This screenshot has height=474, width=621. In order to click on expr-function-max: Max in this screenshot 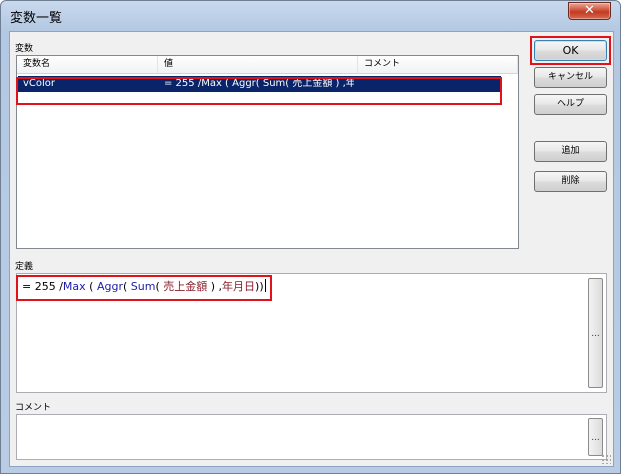, I will do `click(74, 286)`.